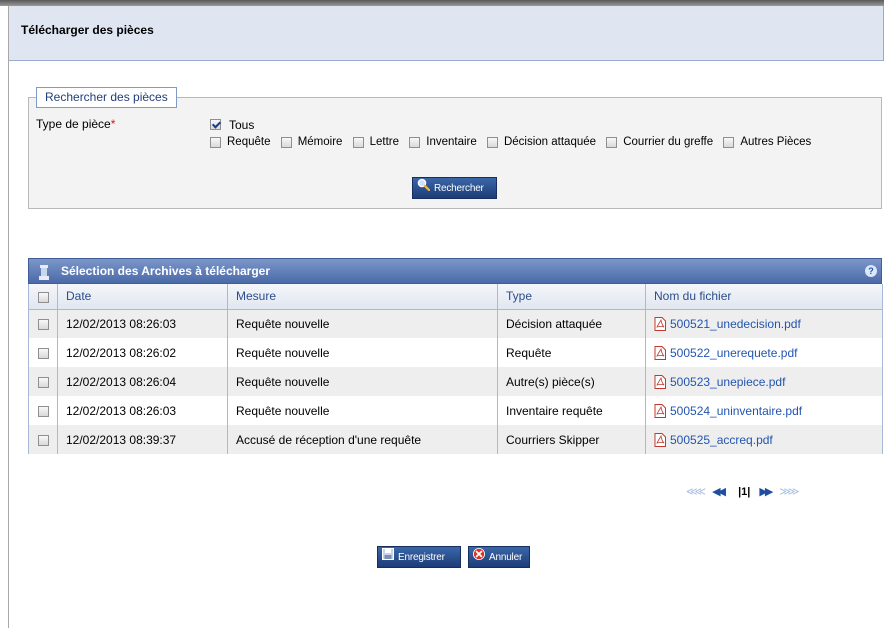  Describe the element at coordinates (721, 440) in the screenshot. I see `file-link: 500525_accreq.pdf` at that location.